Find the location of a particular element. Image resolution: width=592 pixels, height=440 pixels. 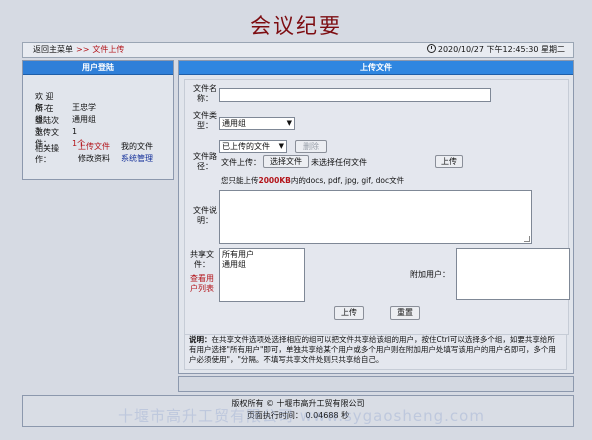

actions-row: 相关操作： is located at coordinates (53, 154).